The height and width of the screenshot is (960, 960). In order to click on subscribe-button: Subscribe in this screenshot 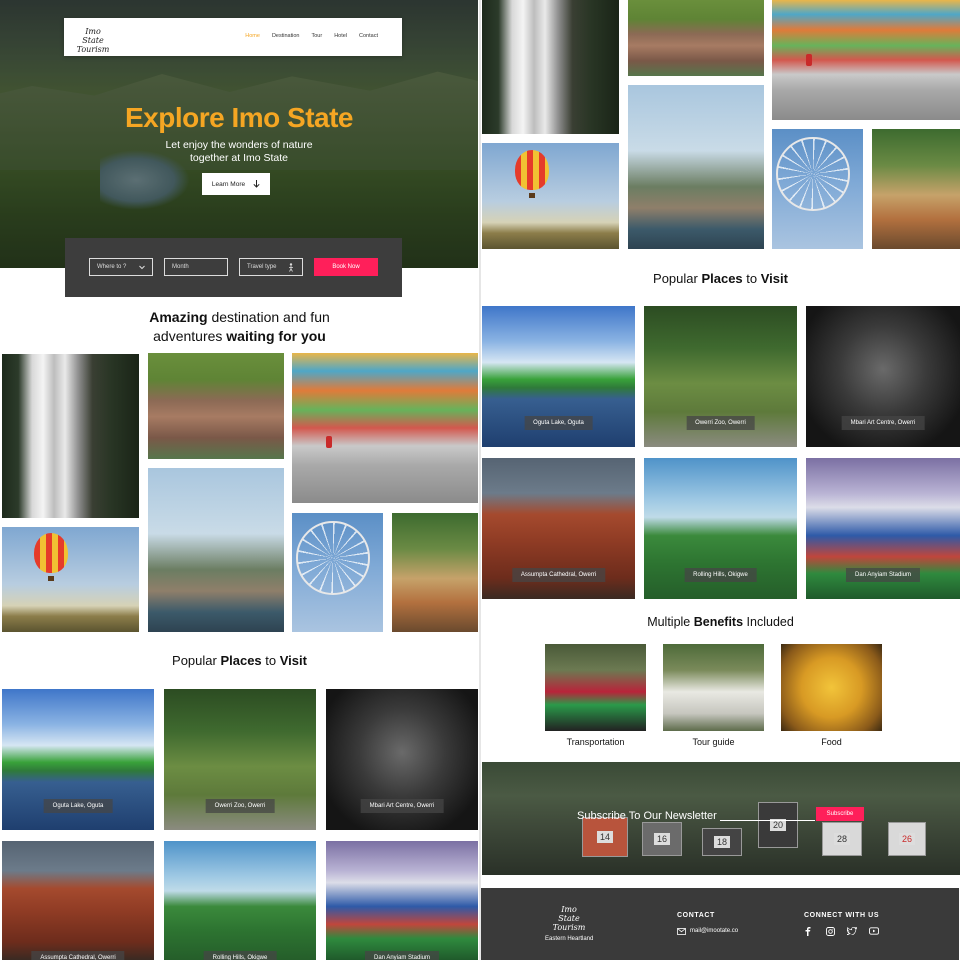, I will do `click(840, 814)`.